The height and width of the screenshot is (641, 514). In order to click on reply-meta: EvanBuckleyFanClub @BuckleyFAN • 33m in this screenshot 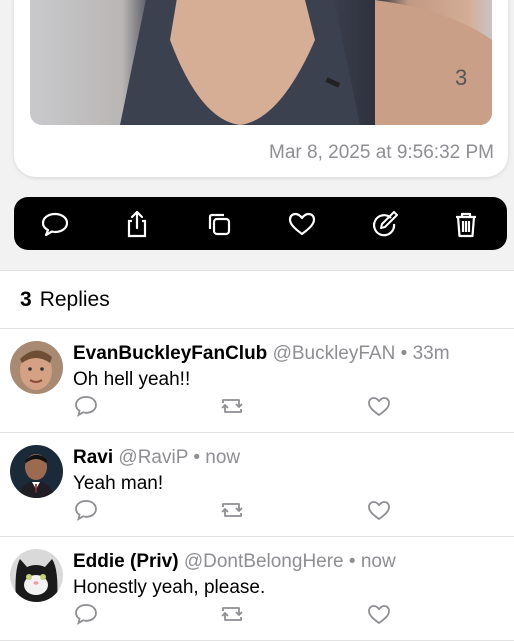, I will do `click(261, 354)`.